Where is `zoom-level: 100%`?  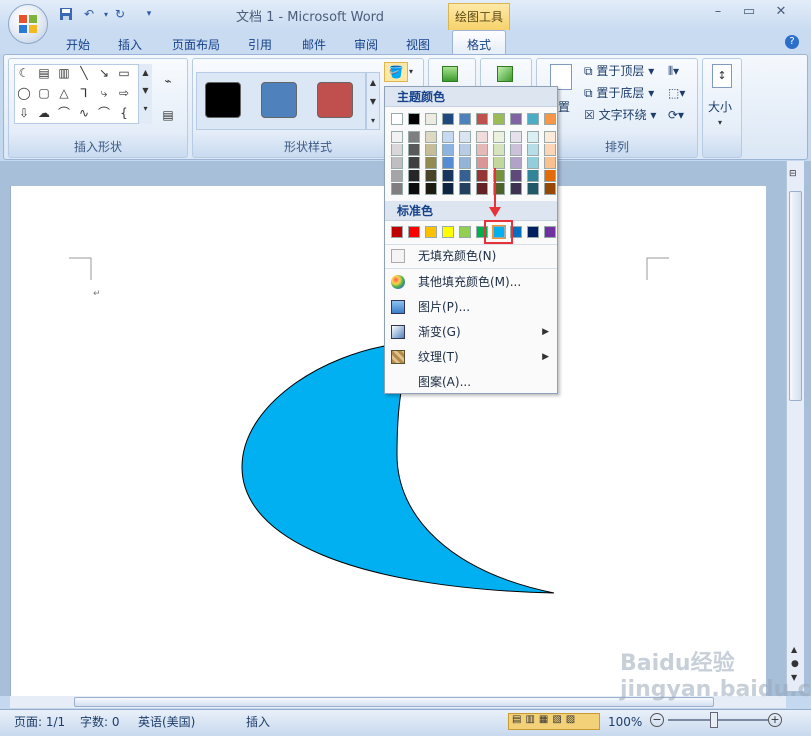 zoom-level: 100% is located at coordinates (625, 722).